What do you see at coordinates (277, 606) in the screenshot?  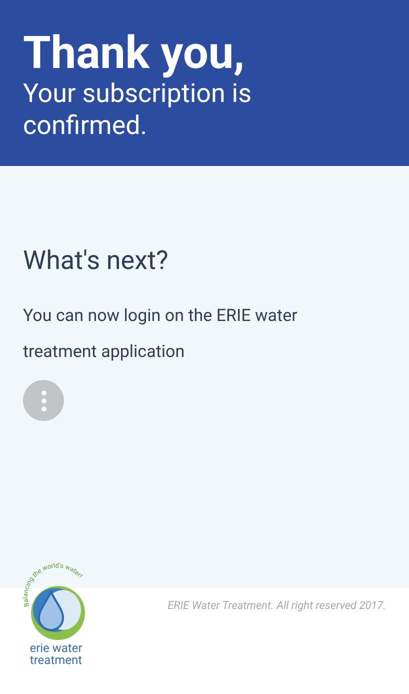 I see `copyright-text: ERIE Water Treatment. All right reserved 2017.` at bounding box center [277, 606].